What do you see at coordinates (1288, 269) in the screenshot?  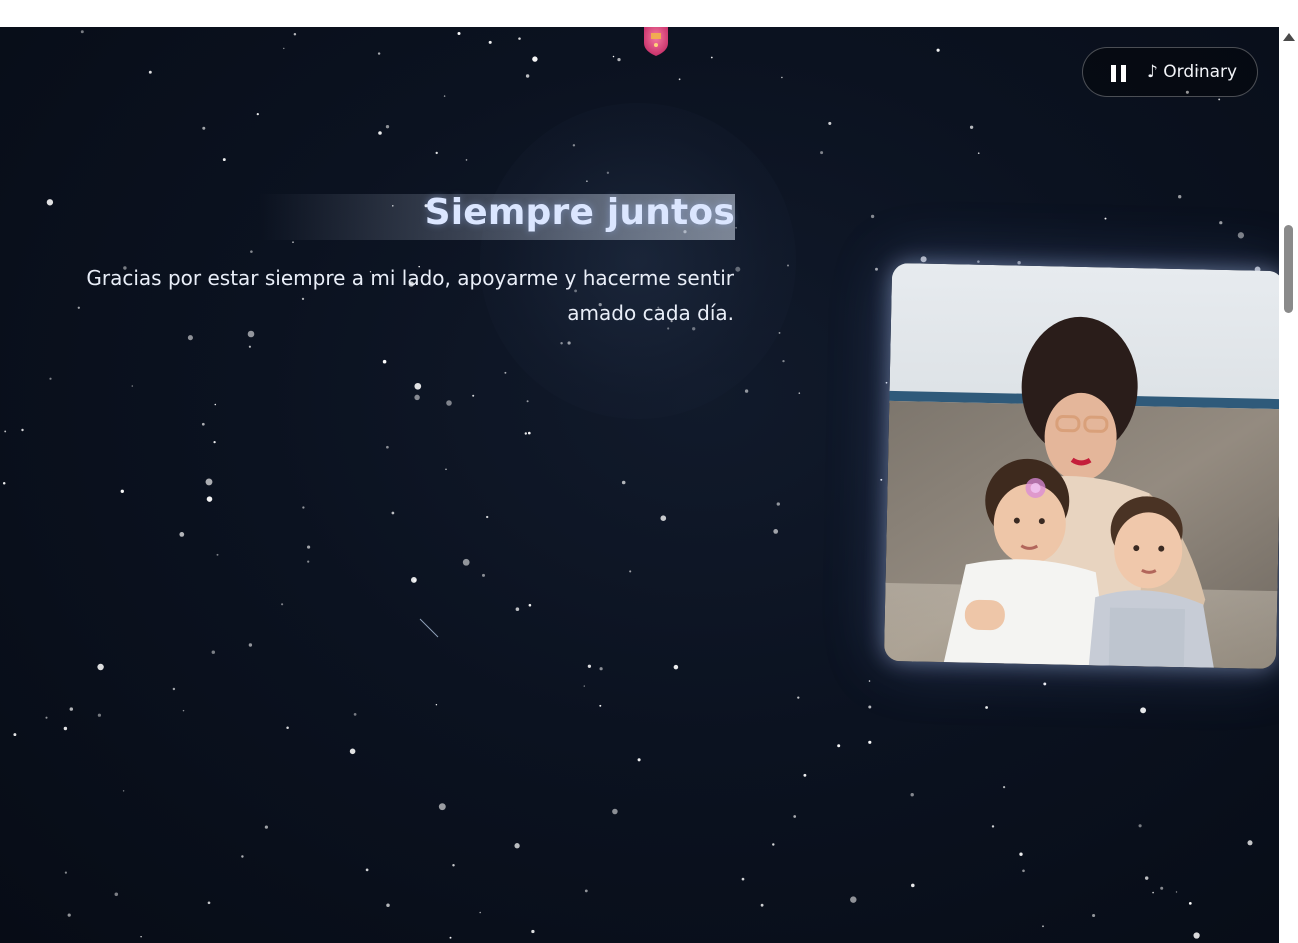 I see `scroll-thumb` at bounding box center [1288, 269].